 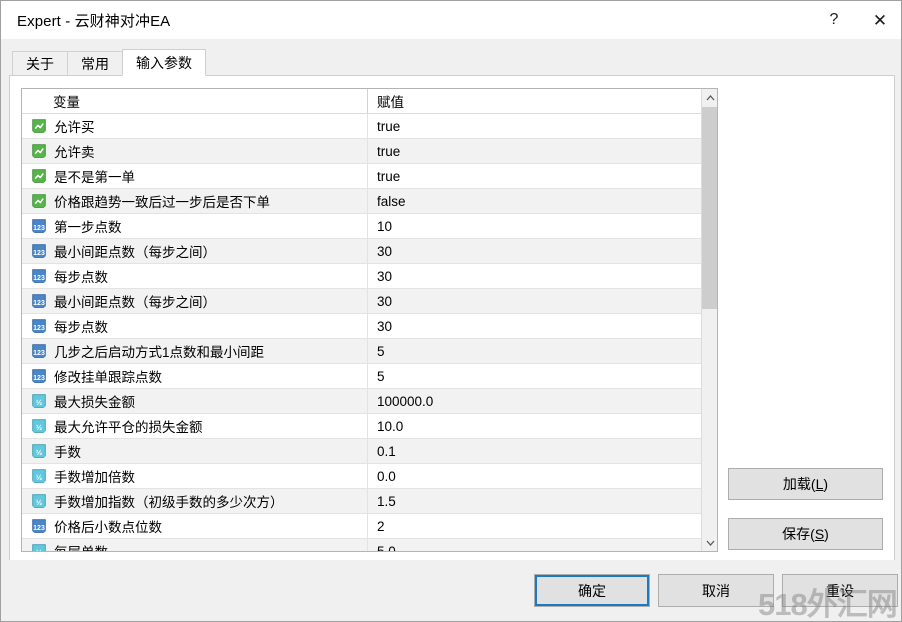 What do you see at coordinates (709, 320) in the screenshot?
I see `grid-vertical-scrollbar` at bounding box center [709, 320].